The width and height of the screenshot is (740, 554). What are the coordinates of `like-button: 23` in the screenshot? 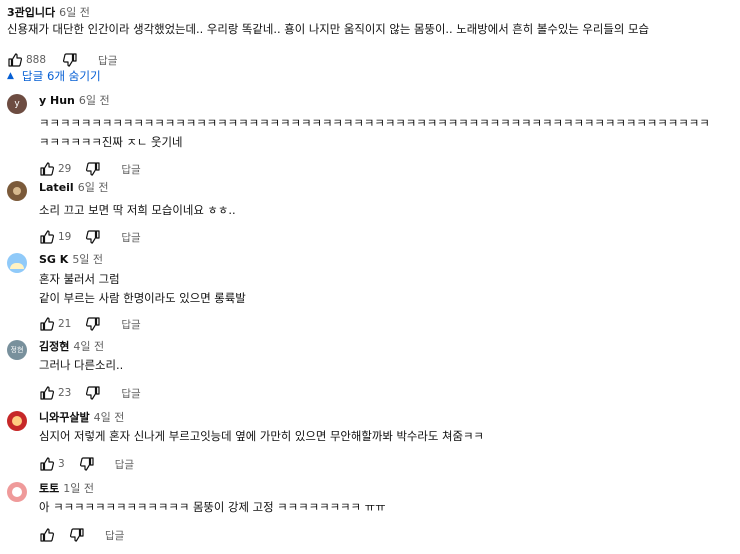 It's located at (55, 393).